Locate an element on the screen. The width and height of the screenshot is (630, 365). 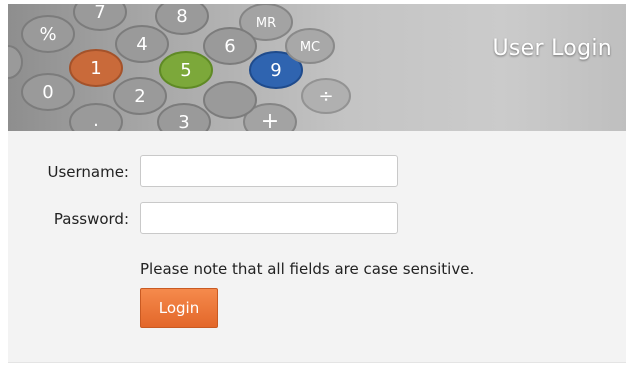
key-divide-icon: ÷ is located at coordinates (326, 96).